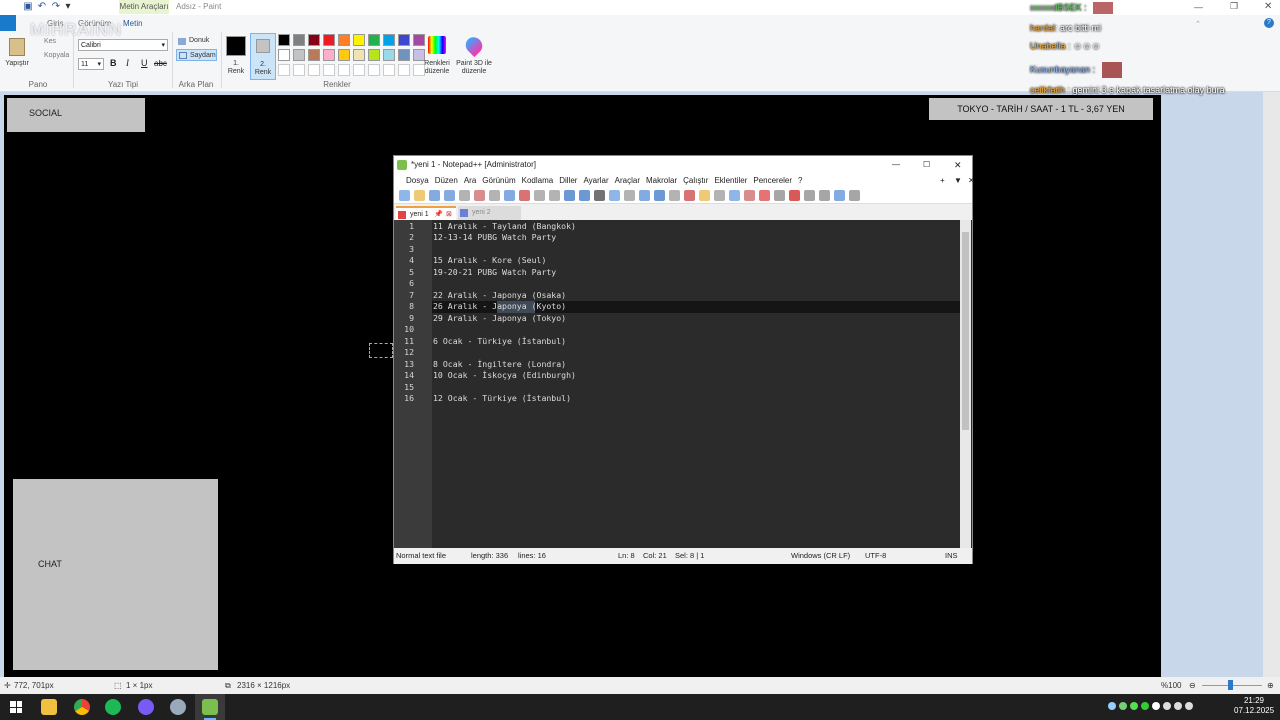 This screenshot has width=1280, height=720. Describe the element at coordinates (498, 180) in the screenshot. I see `menu-item: Görünüm` at that location.